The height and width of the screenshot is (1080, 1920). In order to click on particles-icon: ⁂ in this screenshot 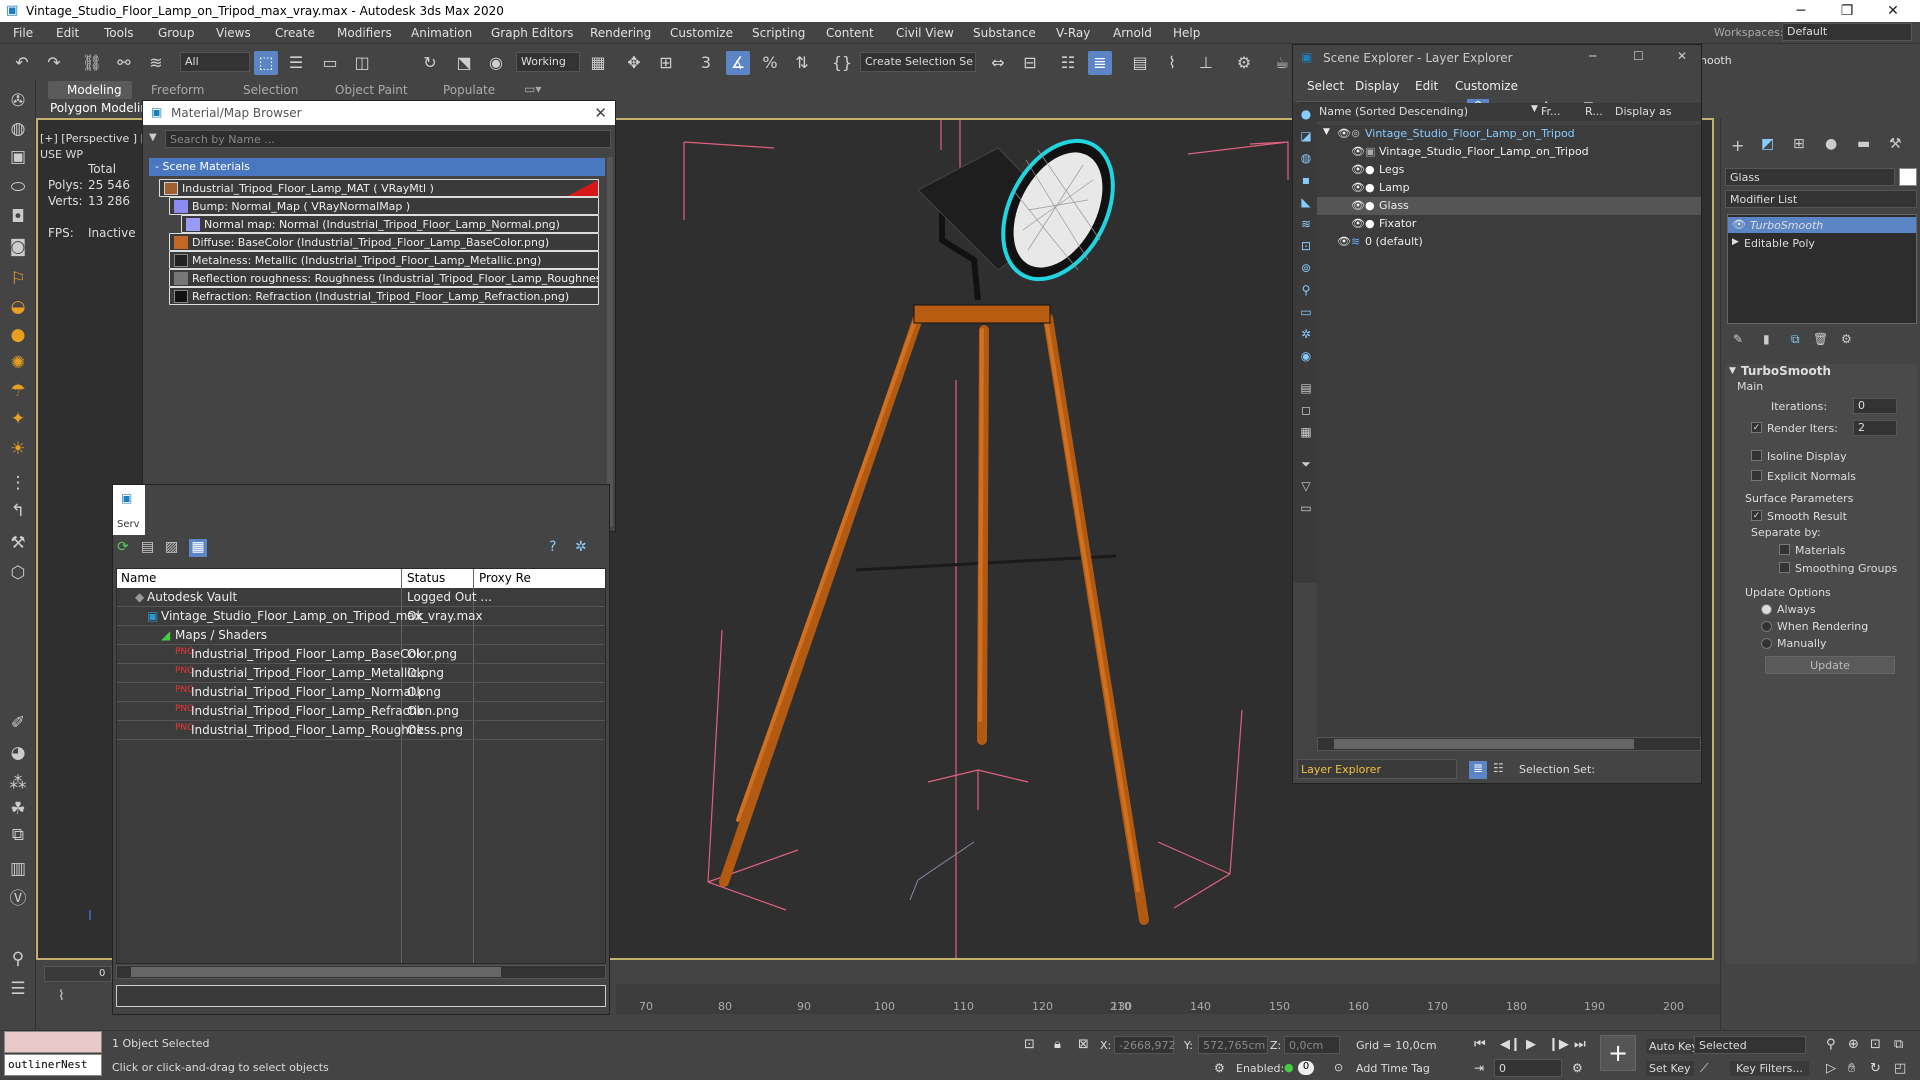, I will do `click(18, 783)`.